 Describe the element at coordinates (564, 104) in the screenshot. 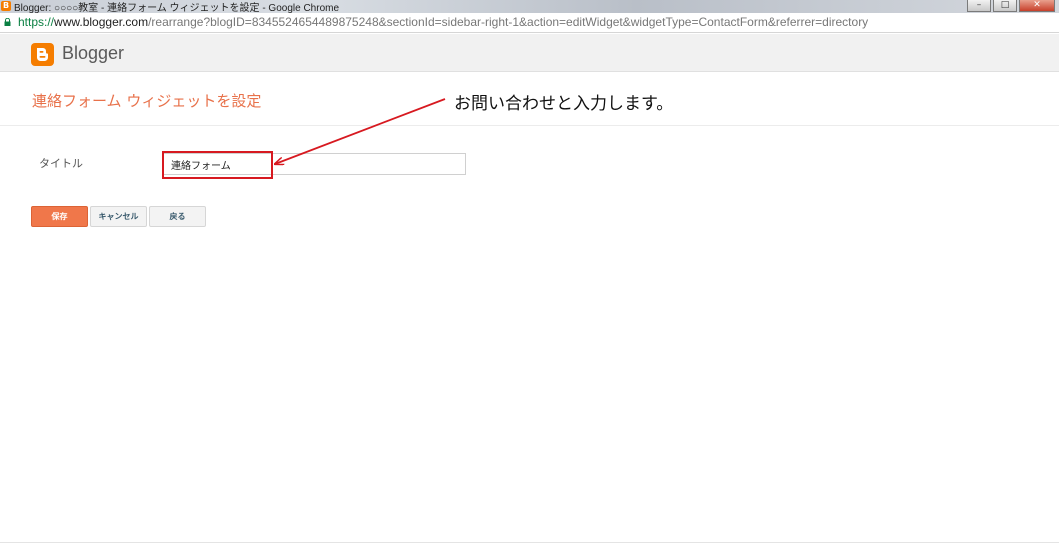

I see `annotation-text: お問い合わせと入力します。` at that location.